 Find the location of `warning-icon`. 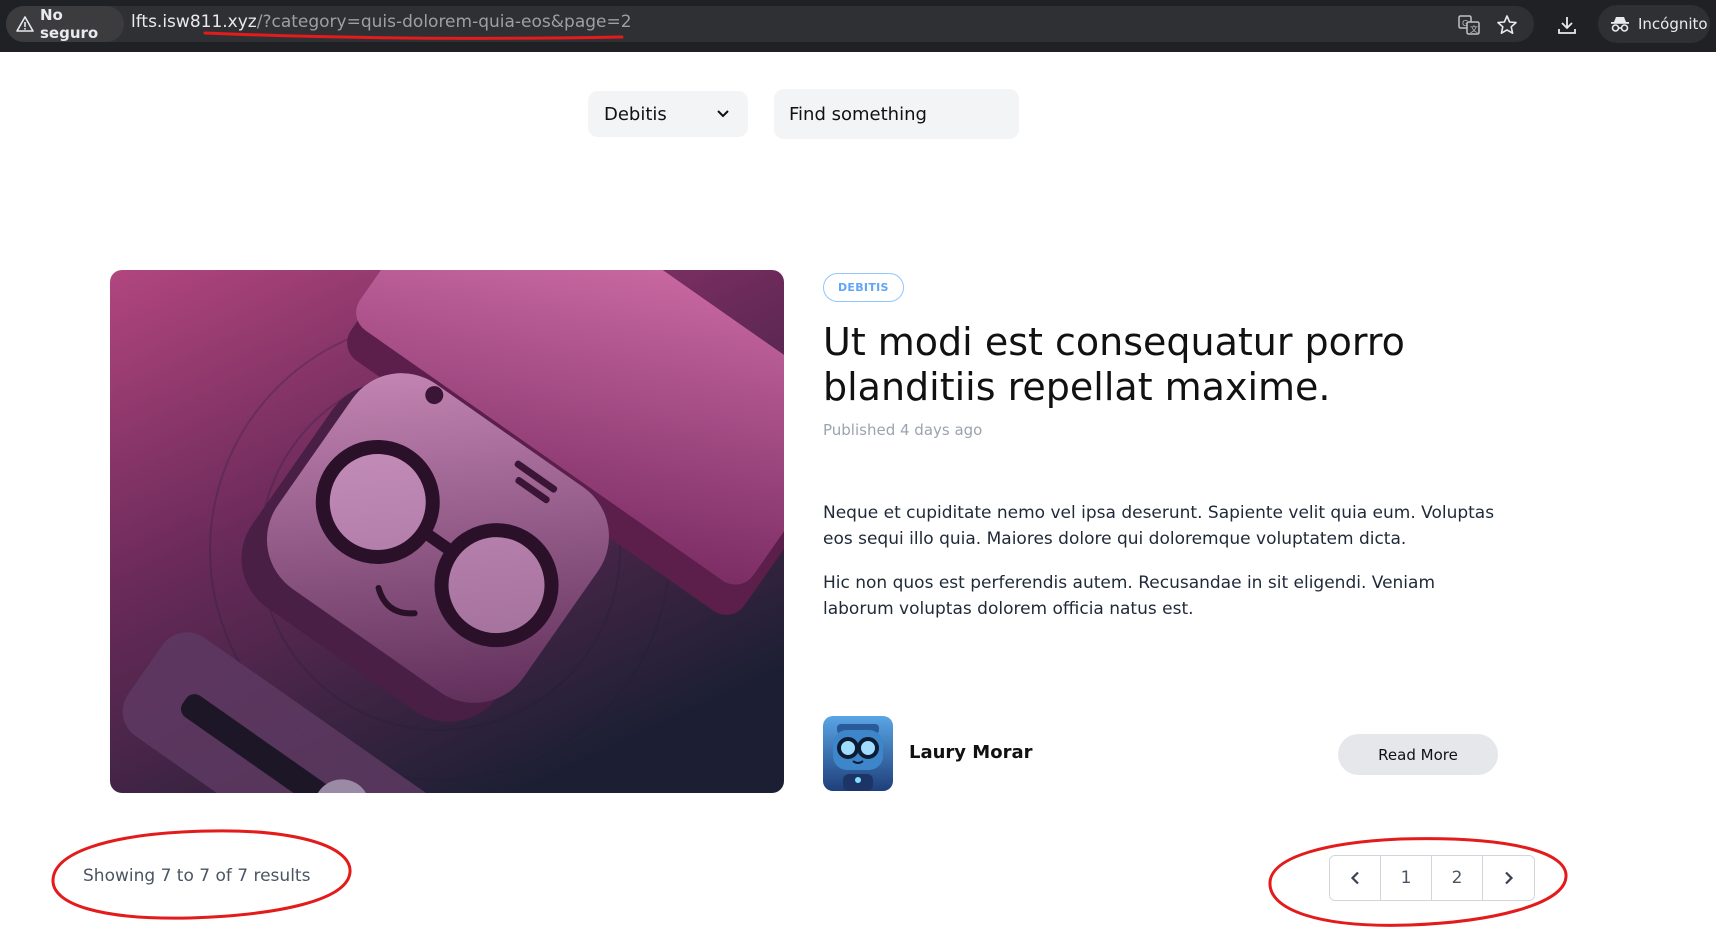

warning-icon is located at coordinates (25, 24).